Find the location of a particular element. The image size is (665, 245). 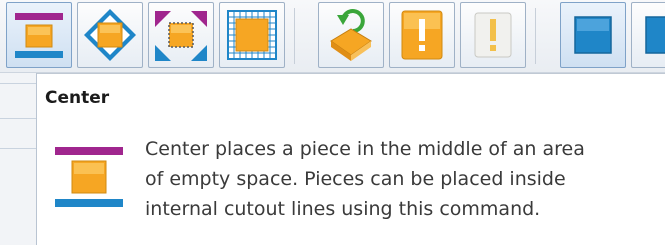

warning-disabled-button is located at coordinates (493, 35).